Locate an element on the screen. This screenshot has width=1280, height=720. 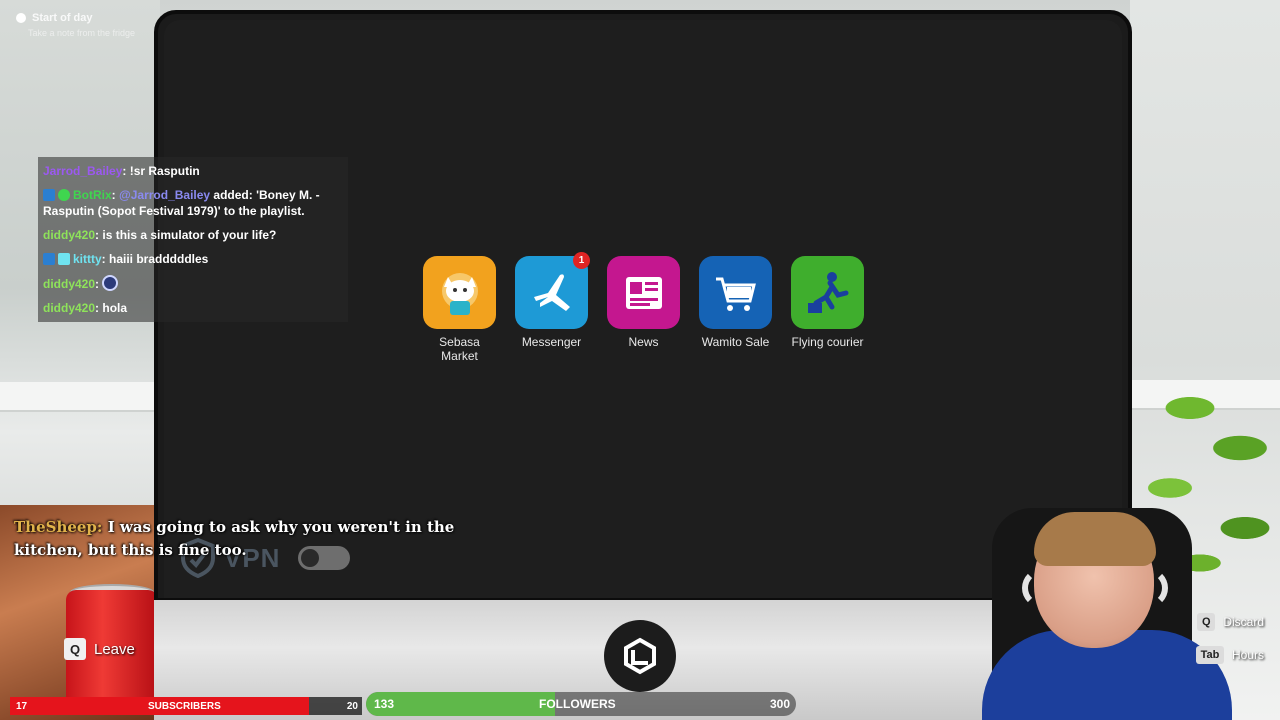
brand-logo-icon is located at coordinates (640, 656).